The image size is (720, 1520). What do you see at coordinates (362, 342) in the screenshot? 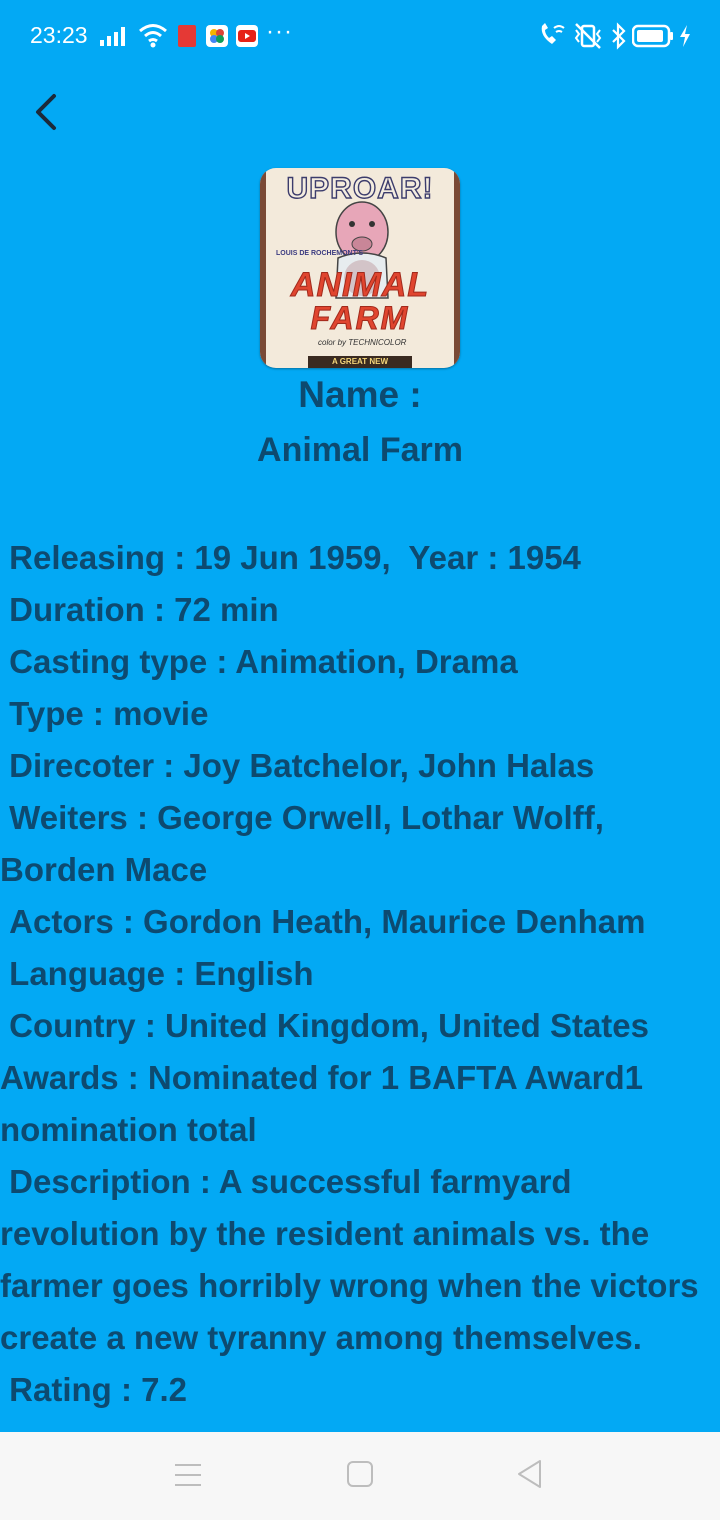
I see `poster-color-text: color by TECHNICOLOR` at bounding box center [362, 342].